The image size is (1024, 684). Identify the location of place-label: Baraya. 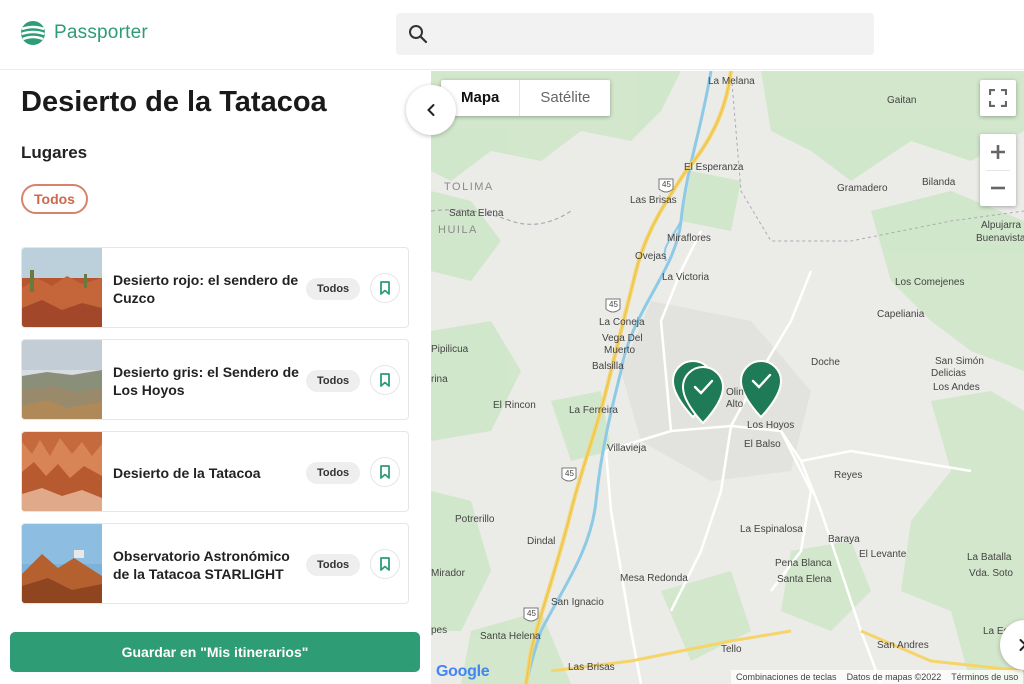
(844, 539).